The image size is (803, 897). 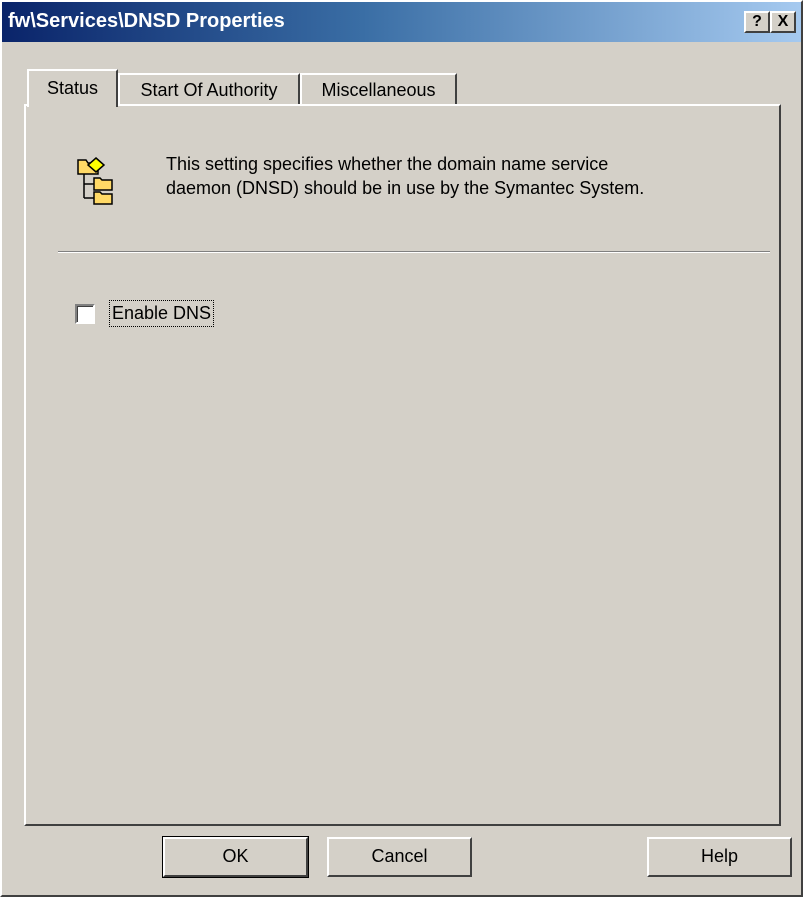 I want to click on separator-line, so click(x=414, y=252).